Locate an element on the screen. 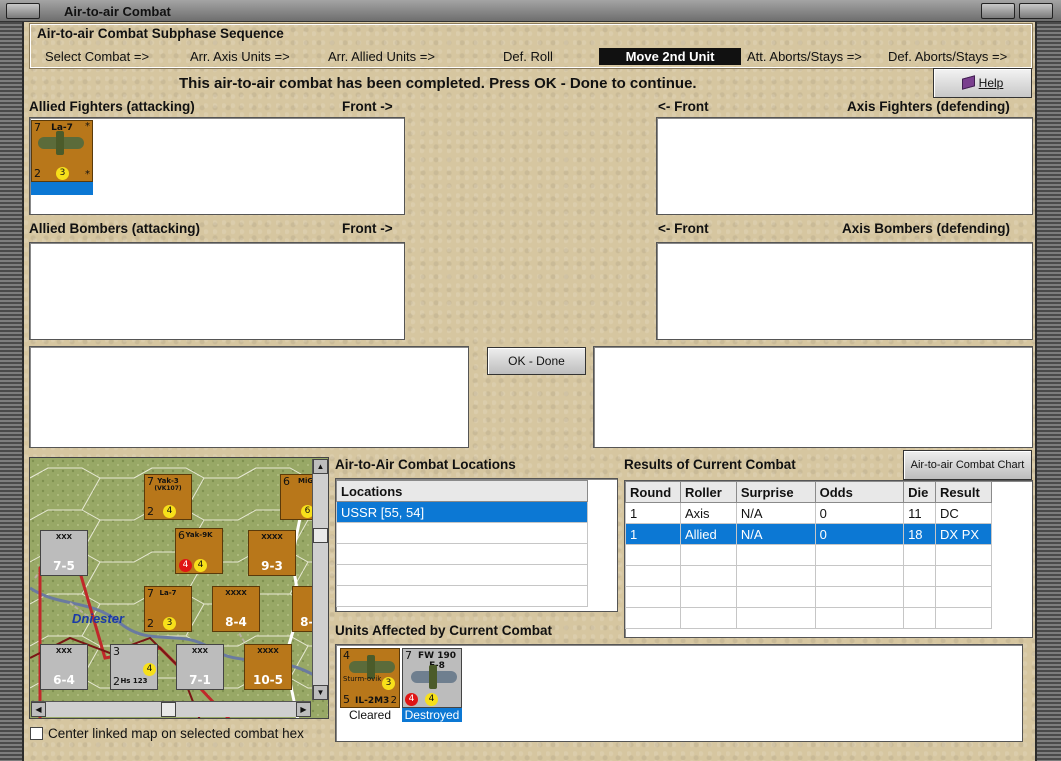 The image size is (1061, 761). vertical-scroll-thumb is located at coordinates (320, 535).